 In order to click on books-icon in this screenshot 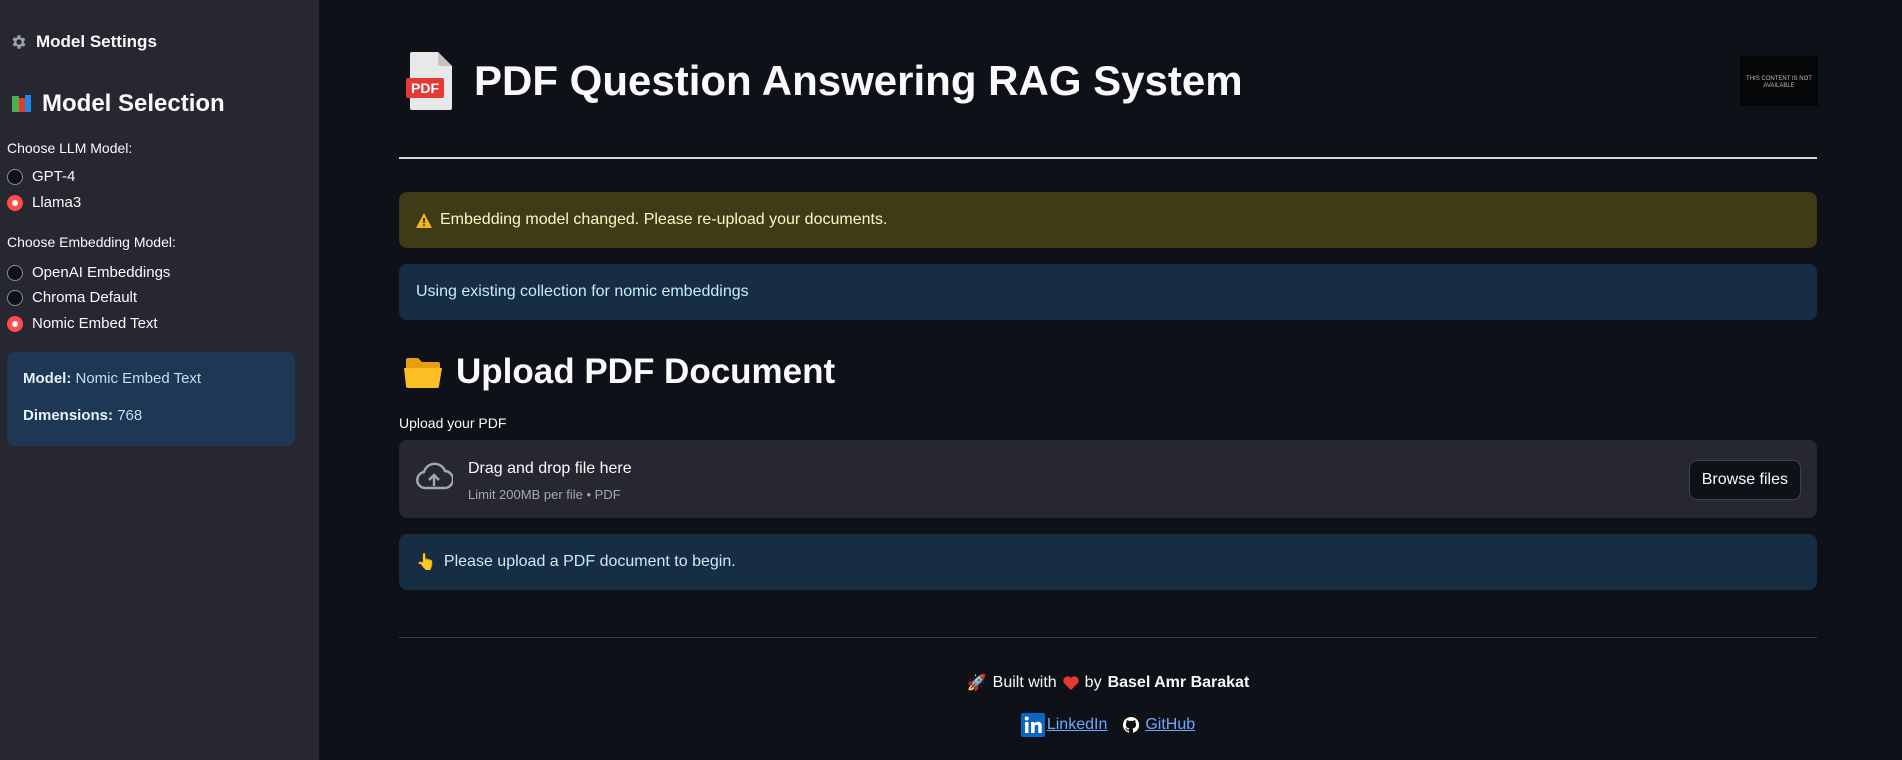, I will do `click(21, 103)`.